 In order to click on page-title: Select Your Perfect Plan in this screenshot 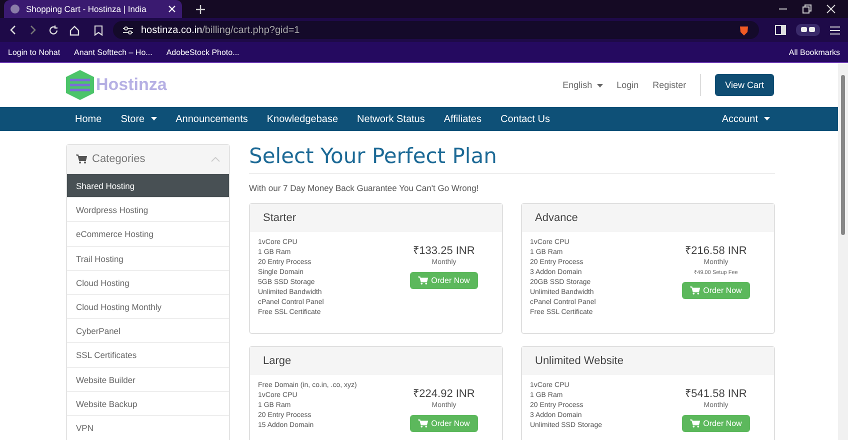, I will do `click(512, 159)`.